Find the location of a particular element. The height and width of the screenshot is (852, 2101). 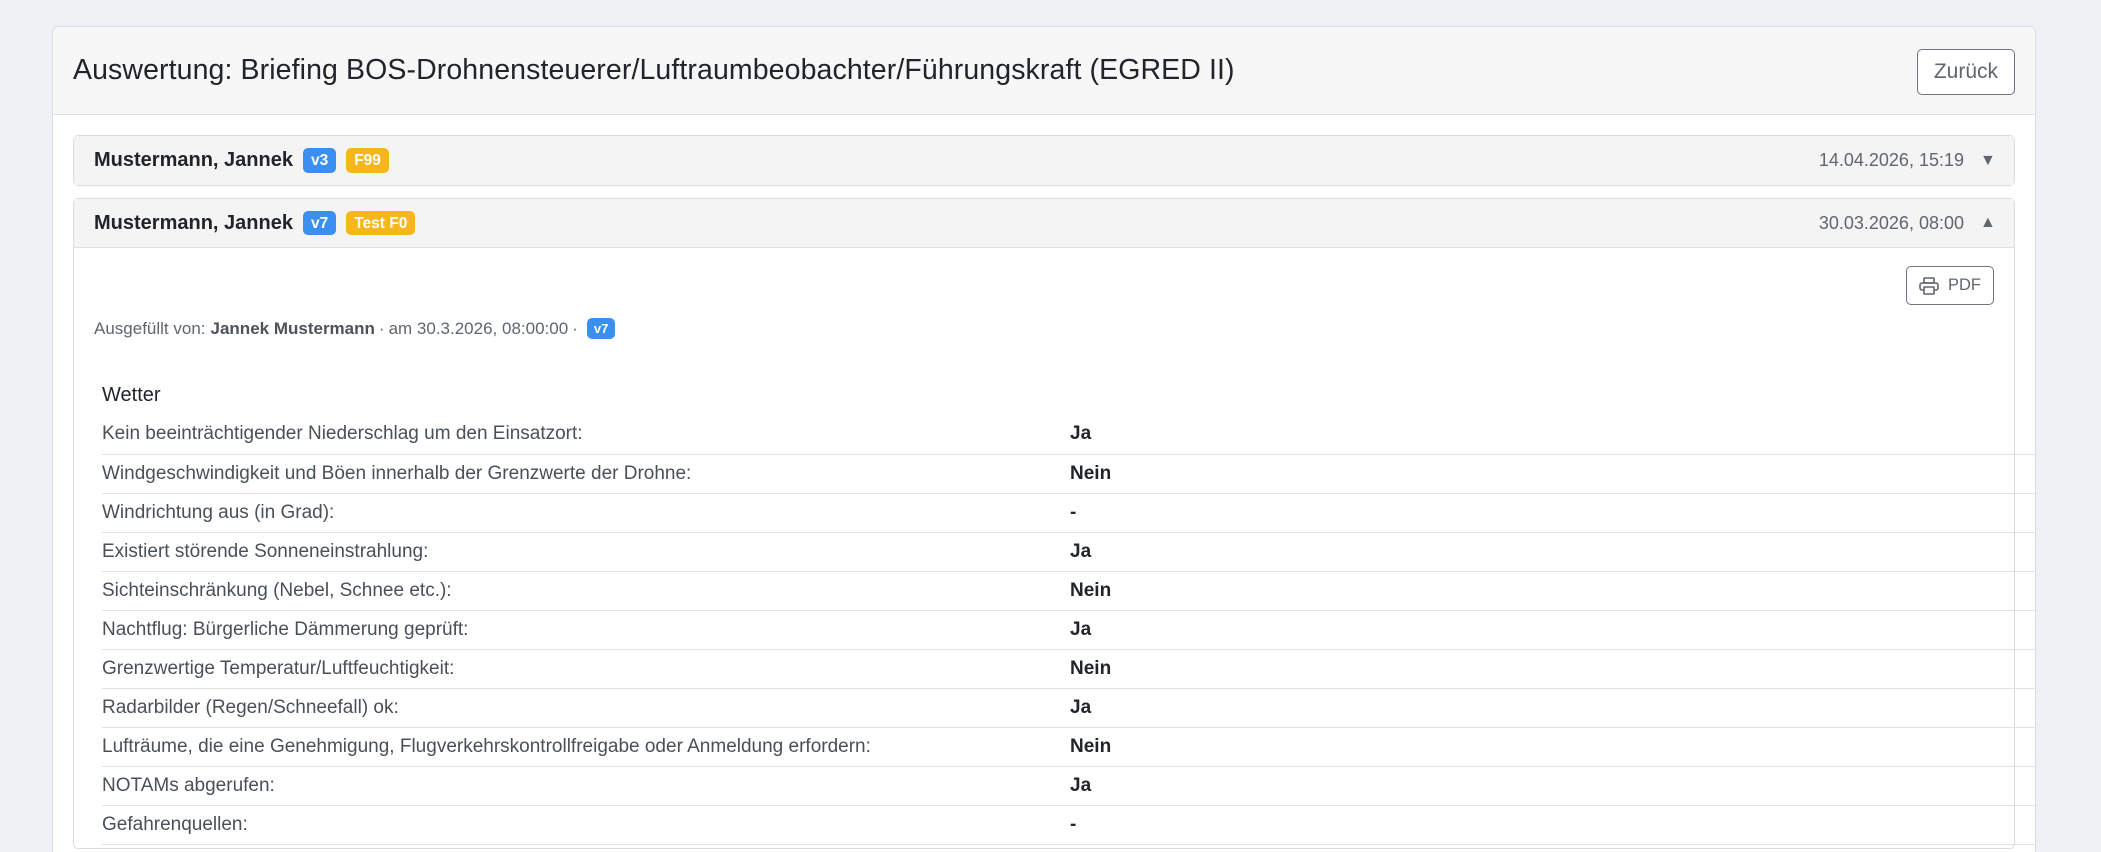

tag-badge: Test F0 is located at coordinates (381, 223).